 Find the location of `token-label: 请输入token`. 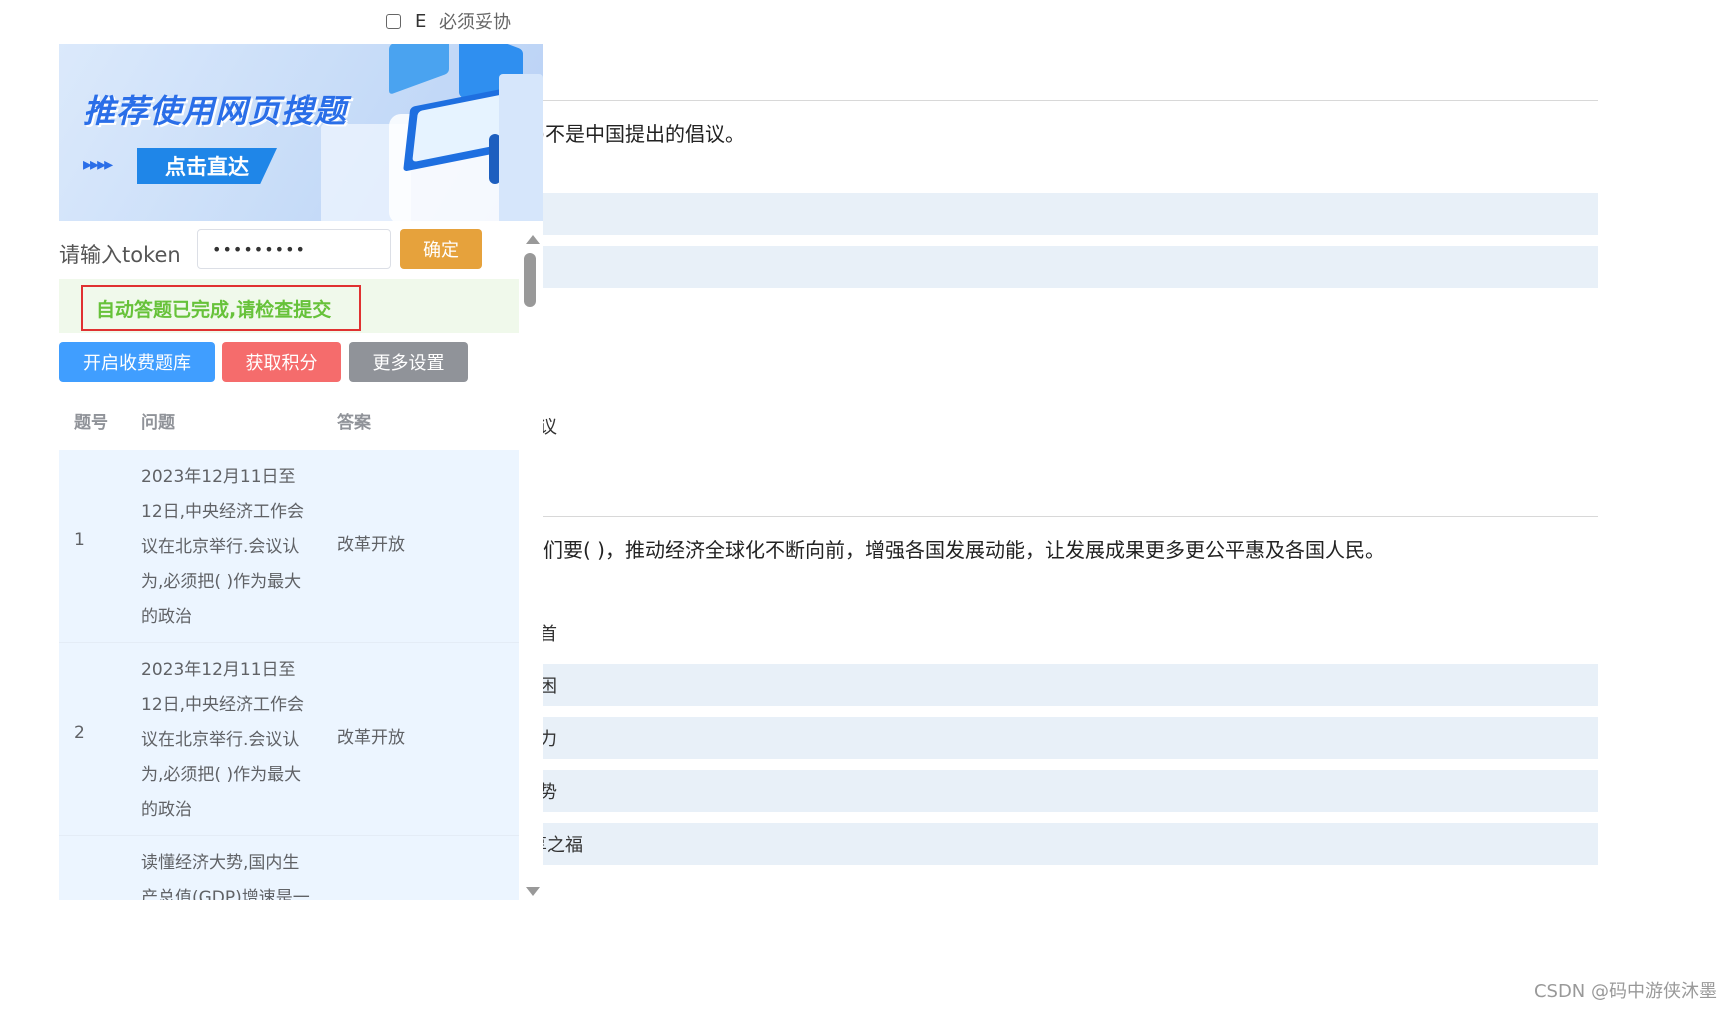

token-label: 请输入token is located at coordinates (120, 255).